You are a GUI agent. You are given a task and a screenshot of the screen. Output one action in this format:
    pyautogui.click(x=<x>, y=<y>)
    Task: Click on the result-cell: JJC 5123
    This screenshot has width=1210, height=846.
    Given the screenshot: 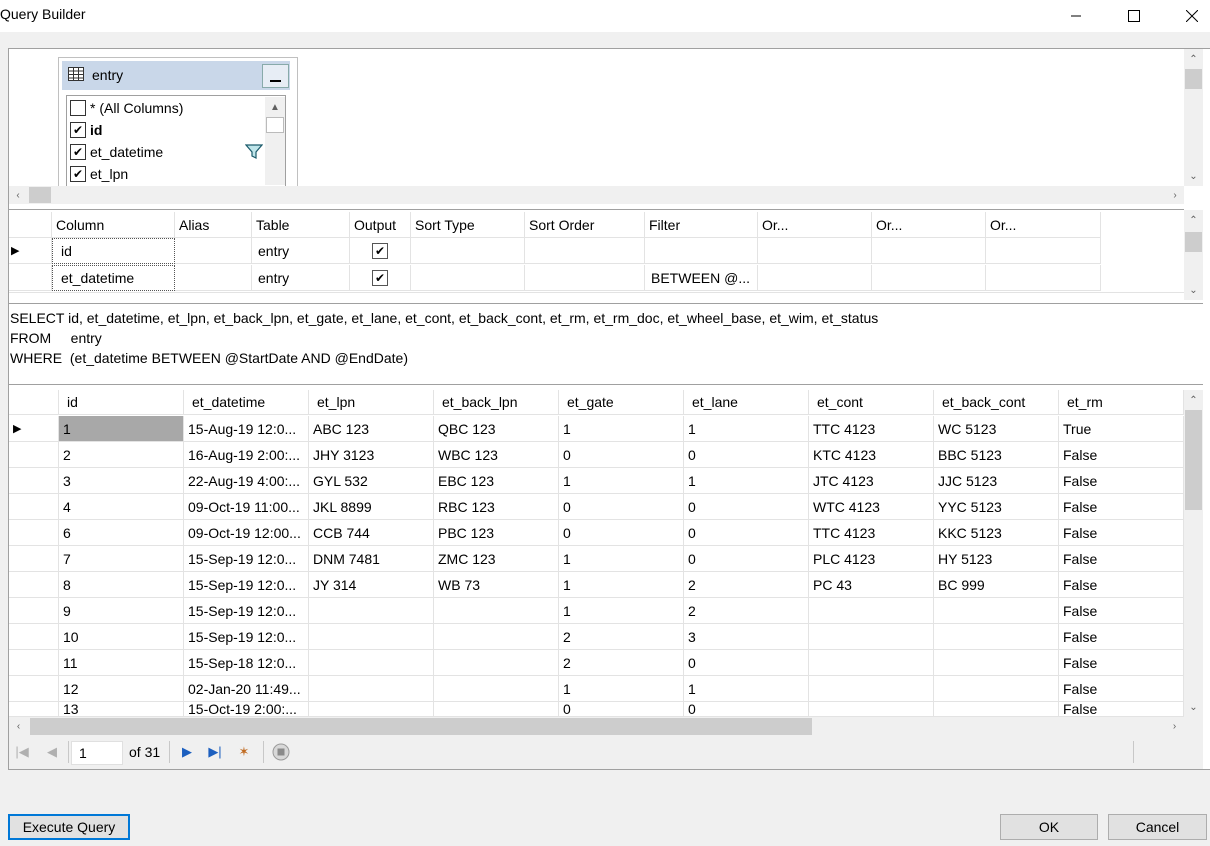 What is the action you would take?
    pyautogui.click(x=996, y=481)
    